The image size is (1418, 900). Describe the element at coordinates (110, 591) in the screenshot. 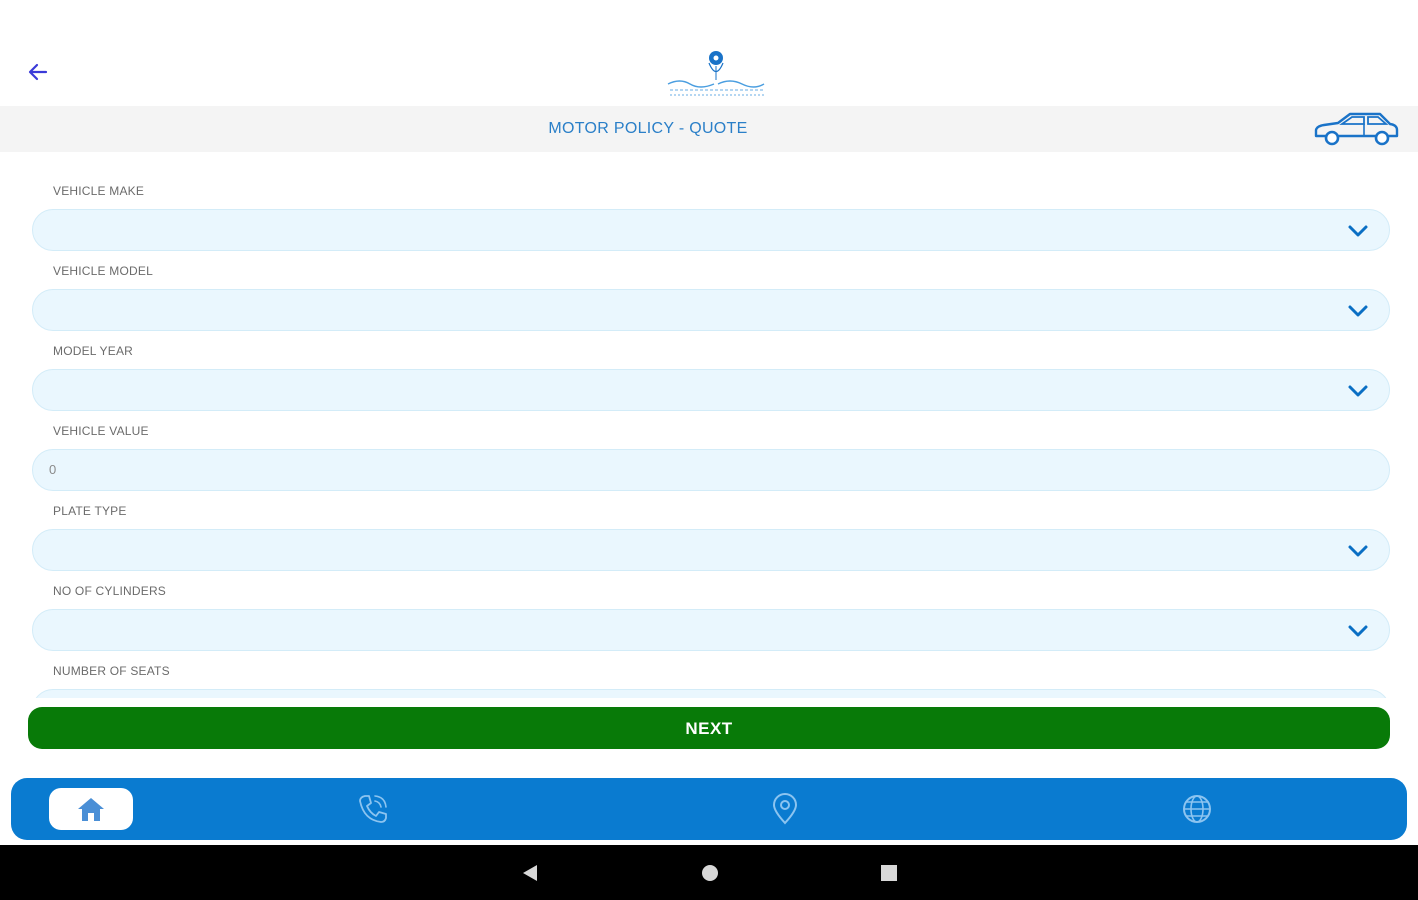

I see `cylinders-label: NO OF CYLINDERS` at that location.